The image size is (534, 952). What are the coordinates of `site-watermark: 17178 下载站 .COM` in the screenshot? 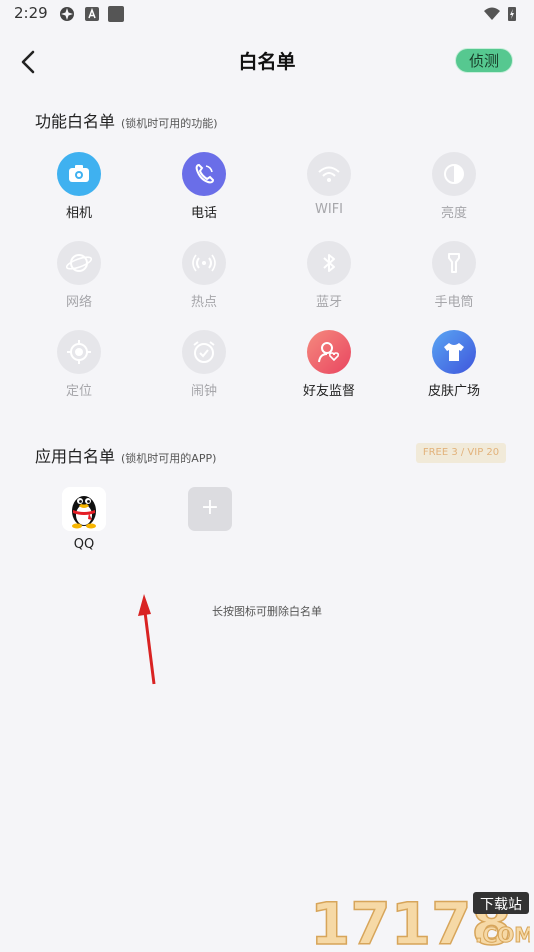 It's located at (421, 920).